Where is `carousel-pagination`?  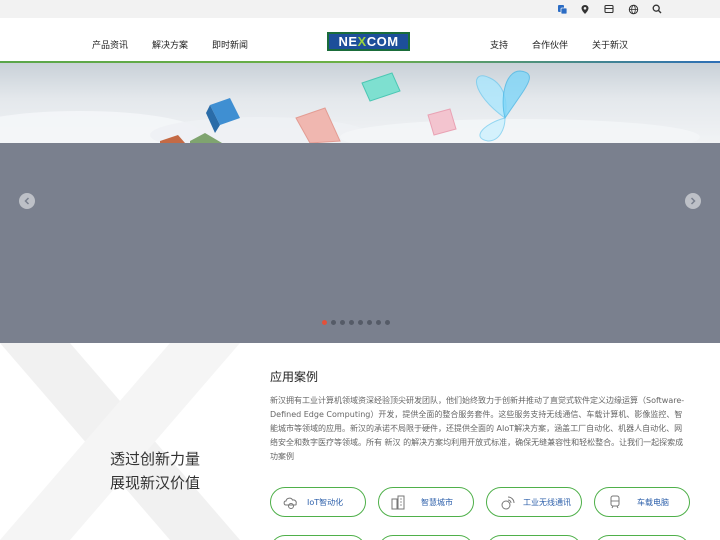
carousel-pagination is located at coordinates (356, 322).